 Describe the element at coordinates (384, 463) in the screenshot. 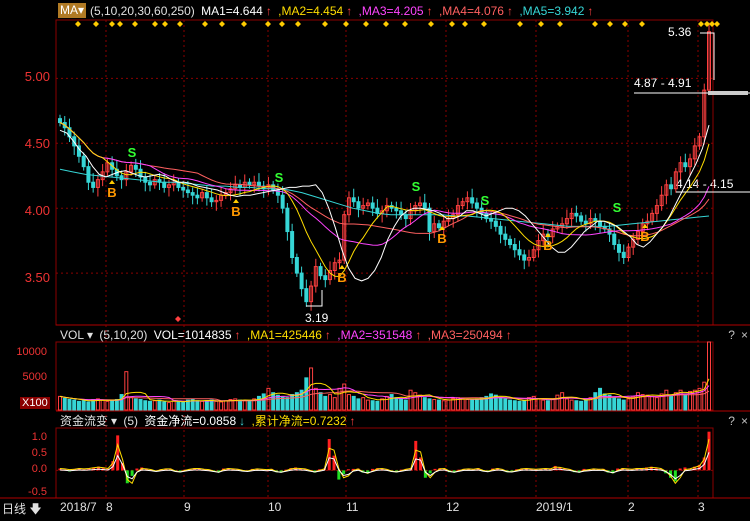

I see `flow-panel-frame` at that location.